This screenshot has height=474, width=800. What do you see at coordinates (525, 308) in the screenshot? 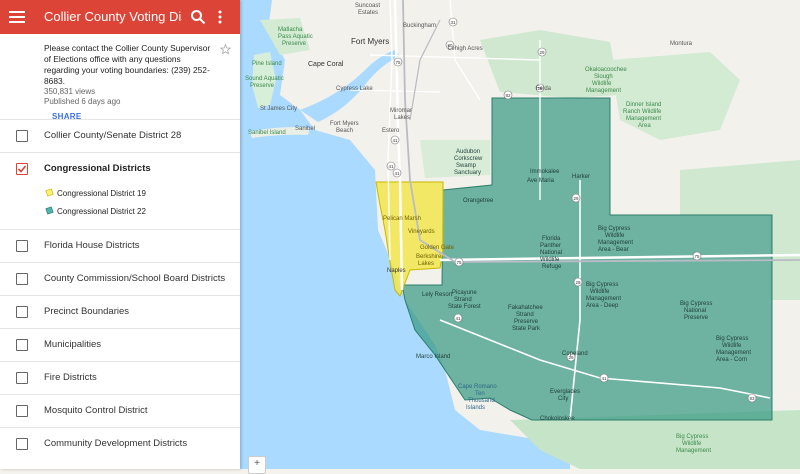
I see `place-label: Fakahatchee` at bounding box center [525, 308].